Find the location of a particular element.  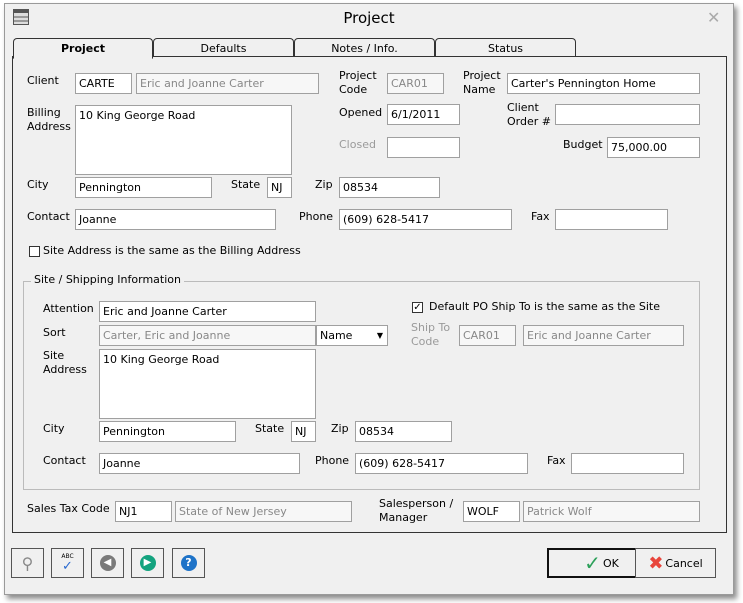

find-button: ⚲ is located at coordinates (27, 563).